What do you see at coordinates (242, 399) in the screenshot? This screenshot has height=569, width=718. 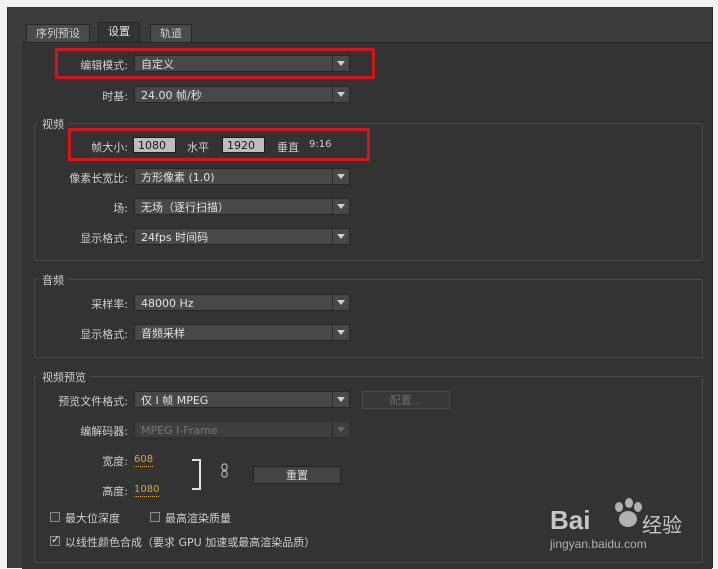 I see `preview-format-dropdown: 仅 I 帧 MPEG` at bounding box center [242, 399].